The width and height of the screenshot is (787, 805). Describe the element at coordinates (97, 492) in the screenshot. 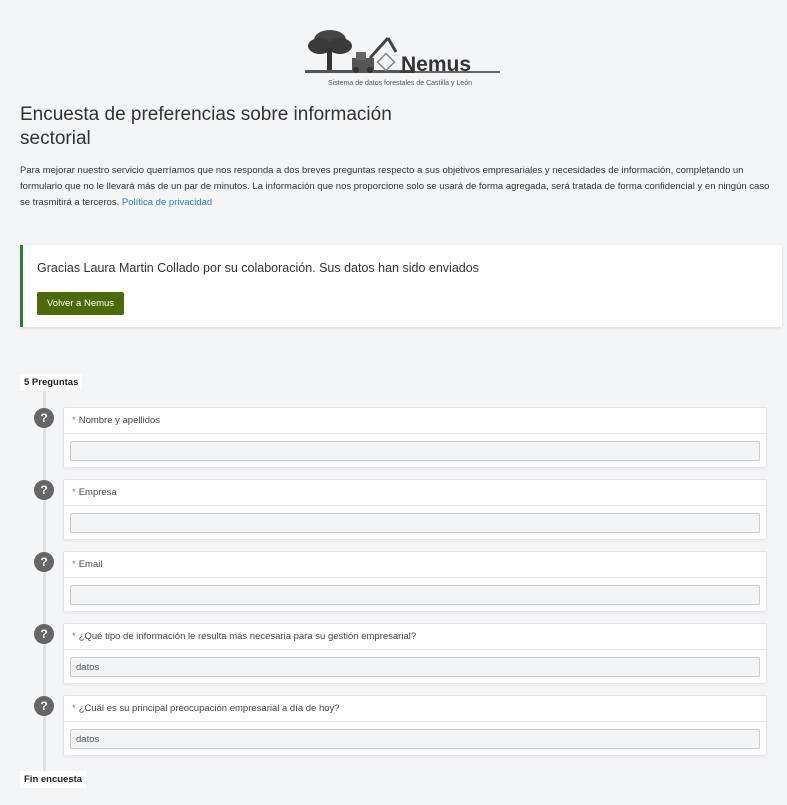

I see `question-label-text: Empresa` at that location.